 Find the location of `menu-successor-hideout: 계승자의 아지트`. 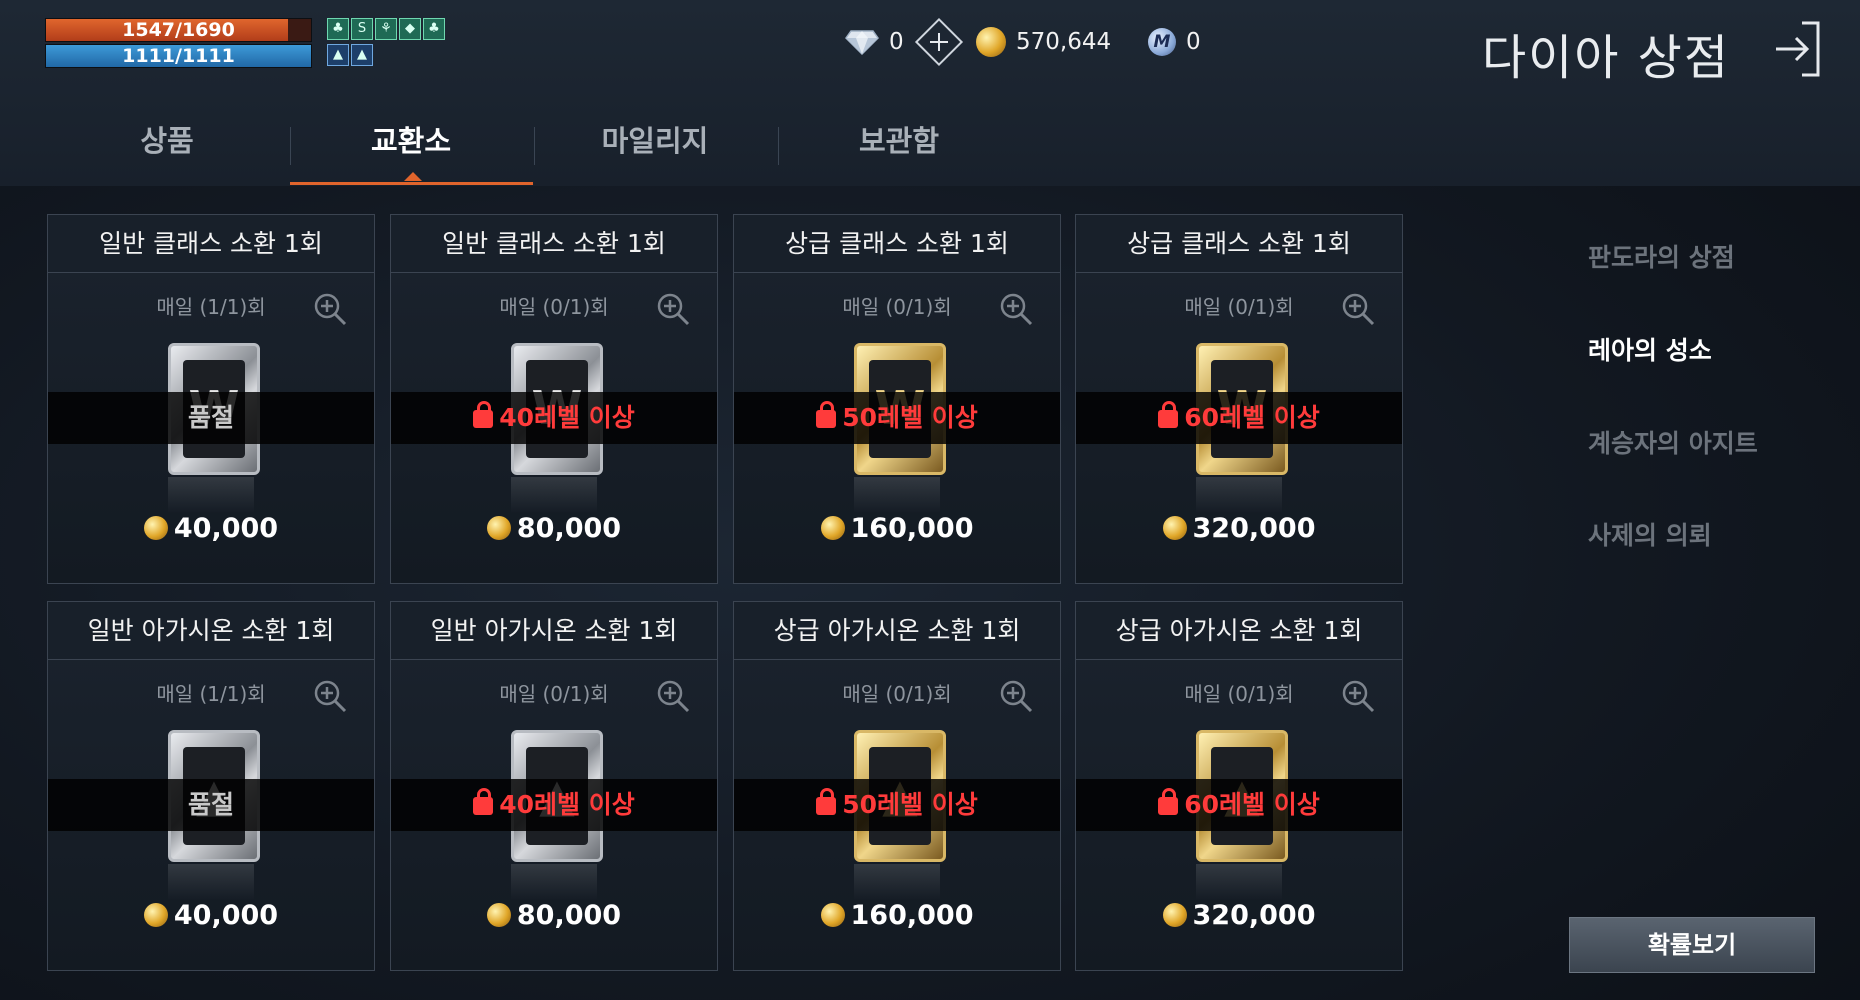

menu-successor-hideout: 계승자의 아지트 is located at coordinates (1673, 442).